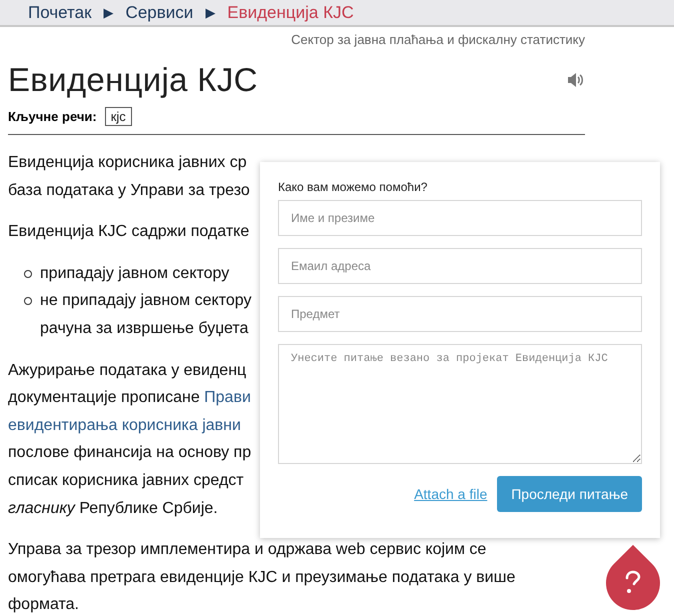  I want to click on paragraph-text: омогућава претрага евиденције КЈС и преузимање података у више, so click(262, 578).